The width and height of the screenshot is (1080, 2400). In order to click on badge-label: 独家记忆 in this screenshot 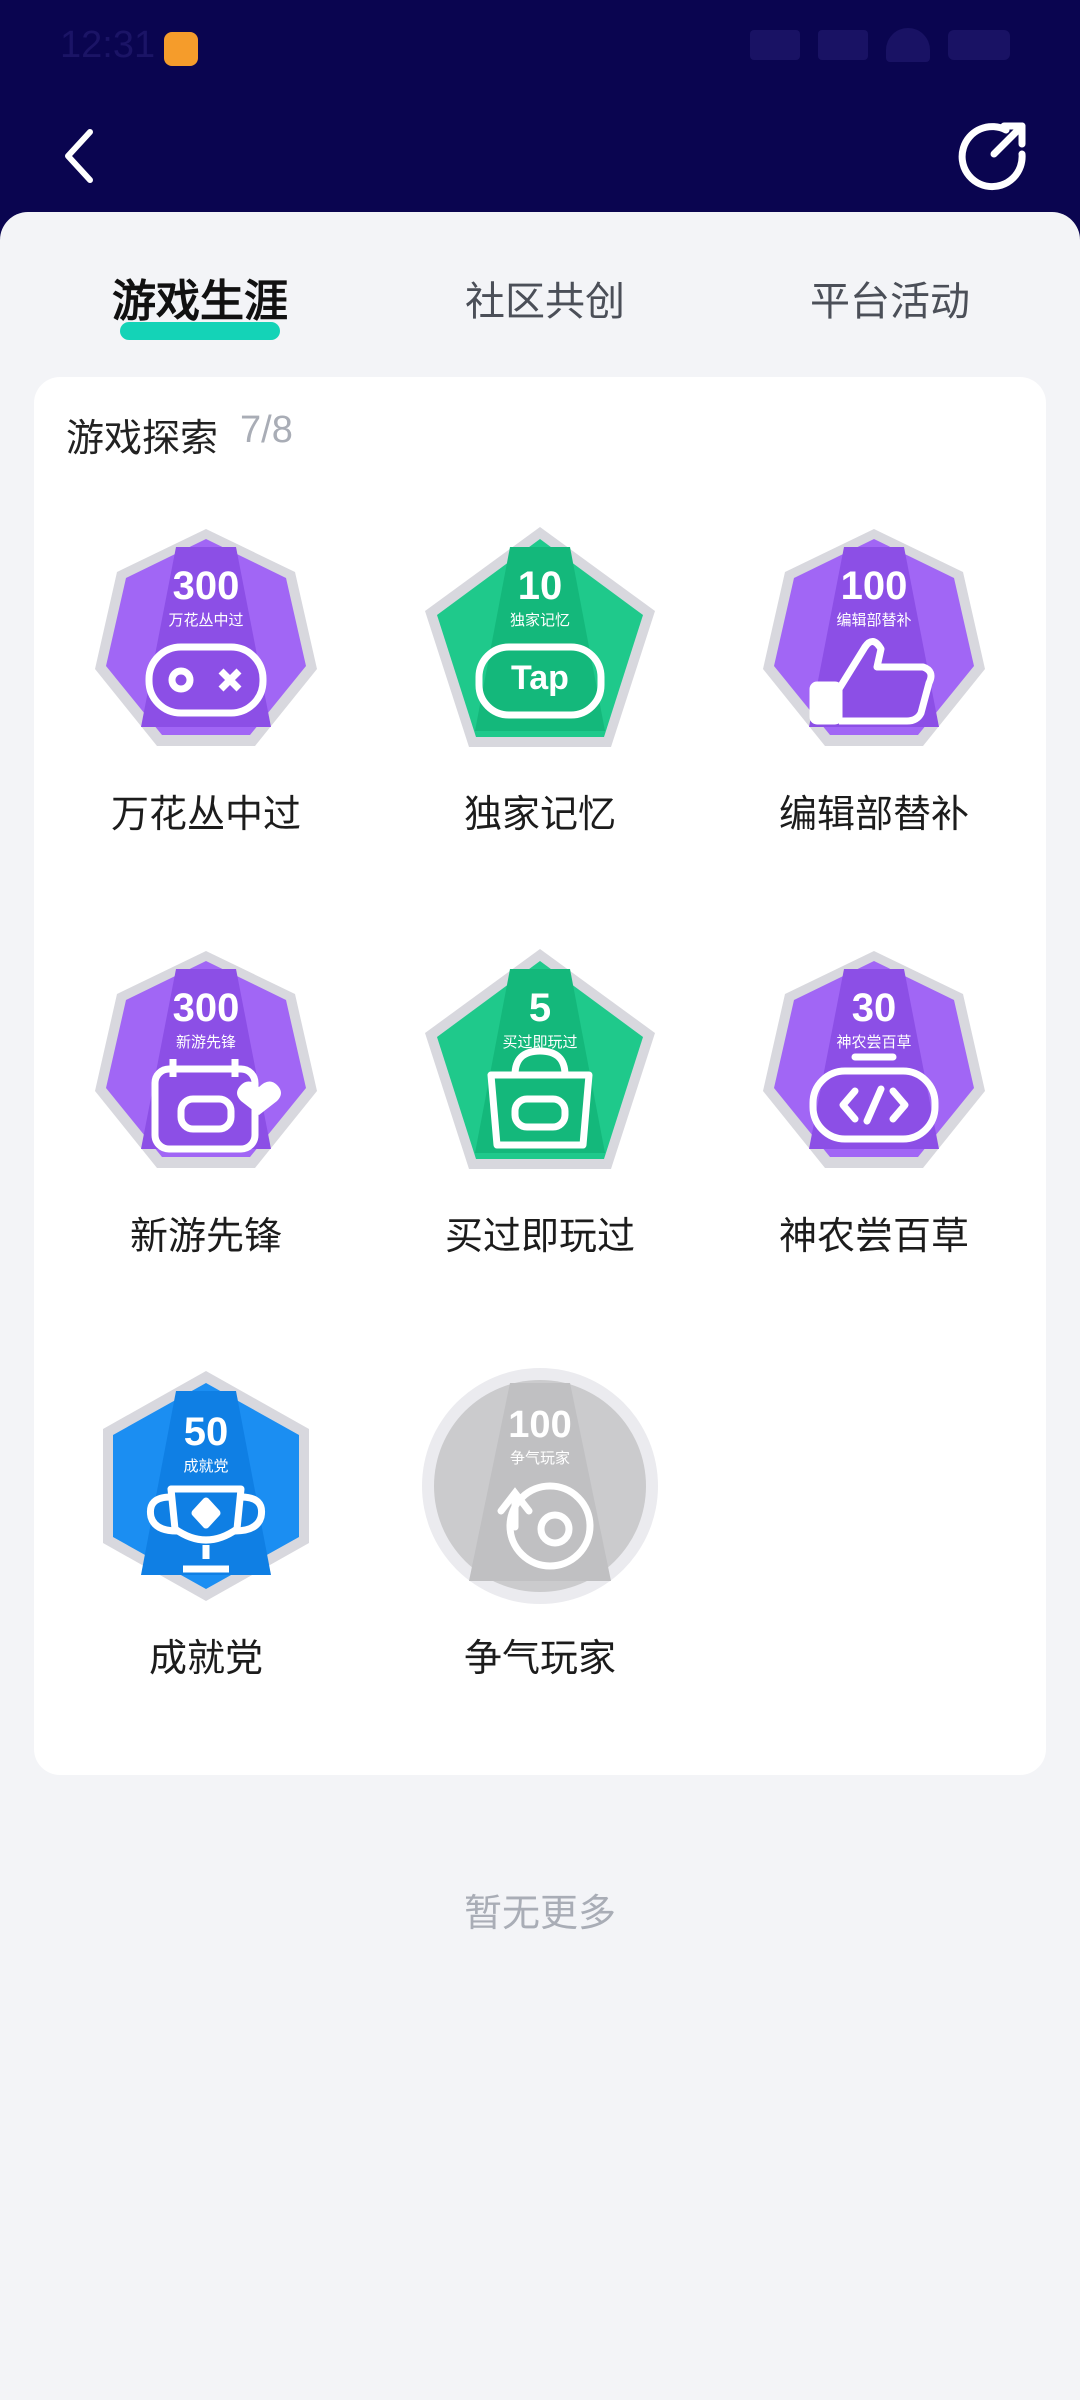, I will do `click(539, 814)`.